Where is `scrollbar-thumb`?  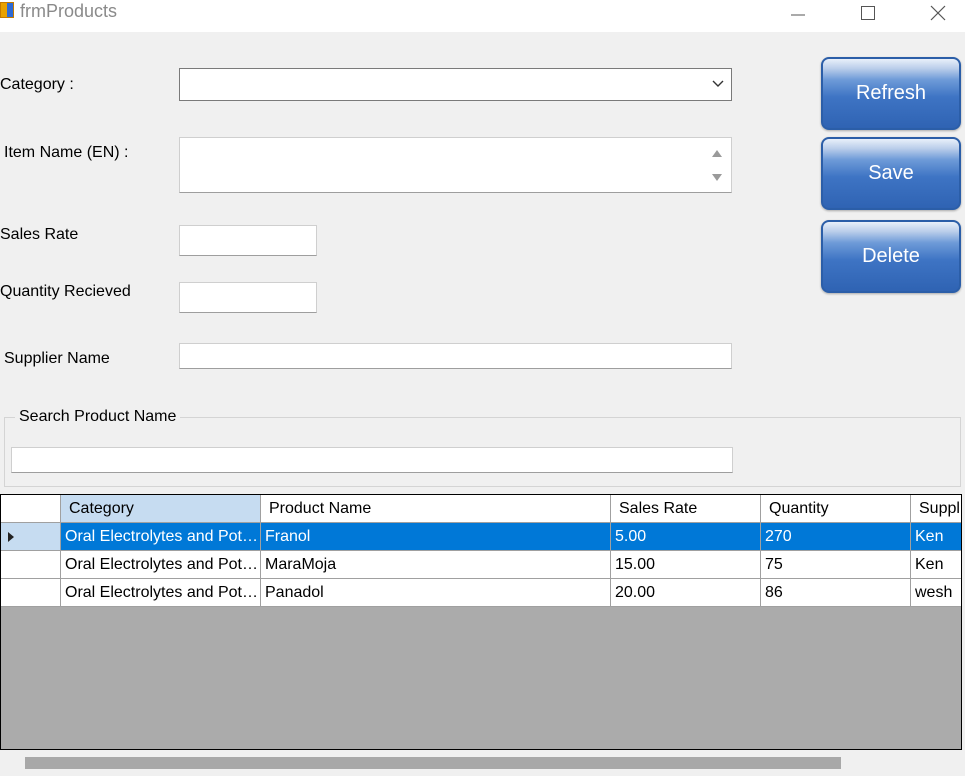 scrollbar-thumb is located at coordinates (433, 763).